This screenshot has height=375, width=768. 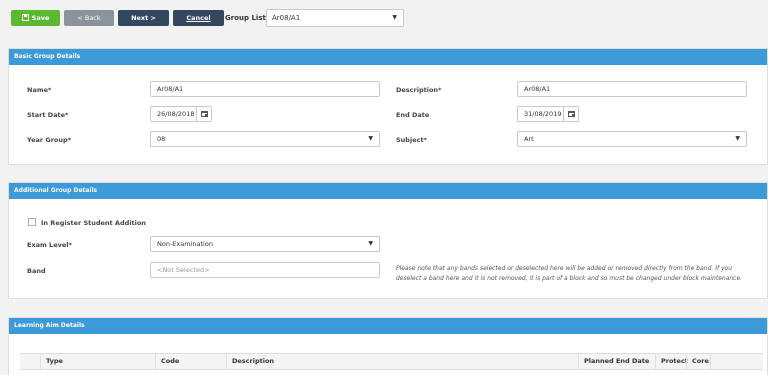 What do you see at coordinates (49, 140) in the screenshot?
I see `year-group-label: Year Group*` at bounding box center [49, 140].